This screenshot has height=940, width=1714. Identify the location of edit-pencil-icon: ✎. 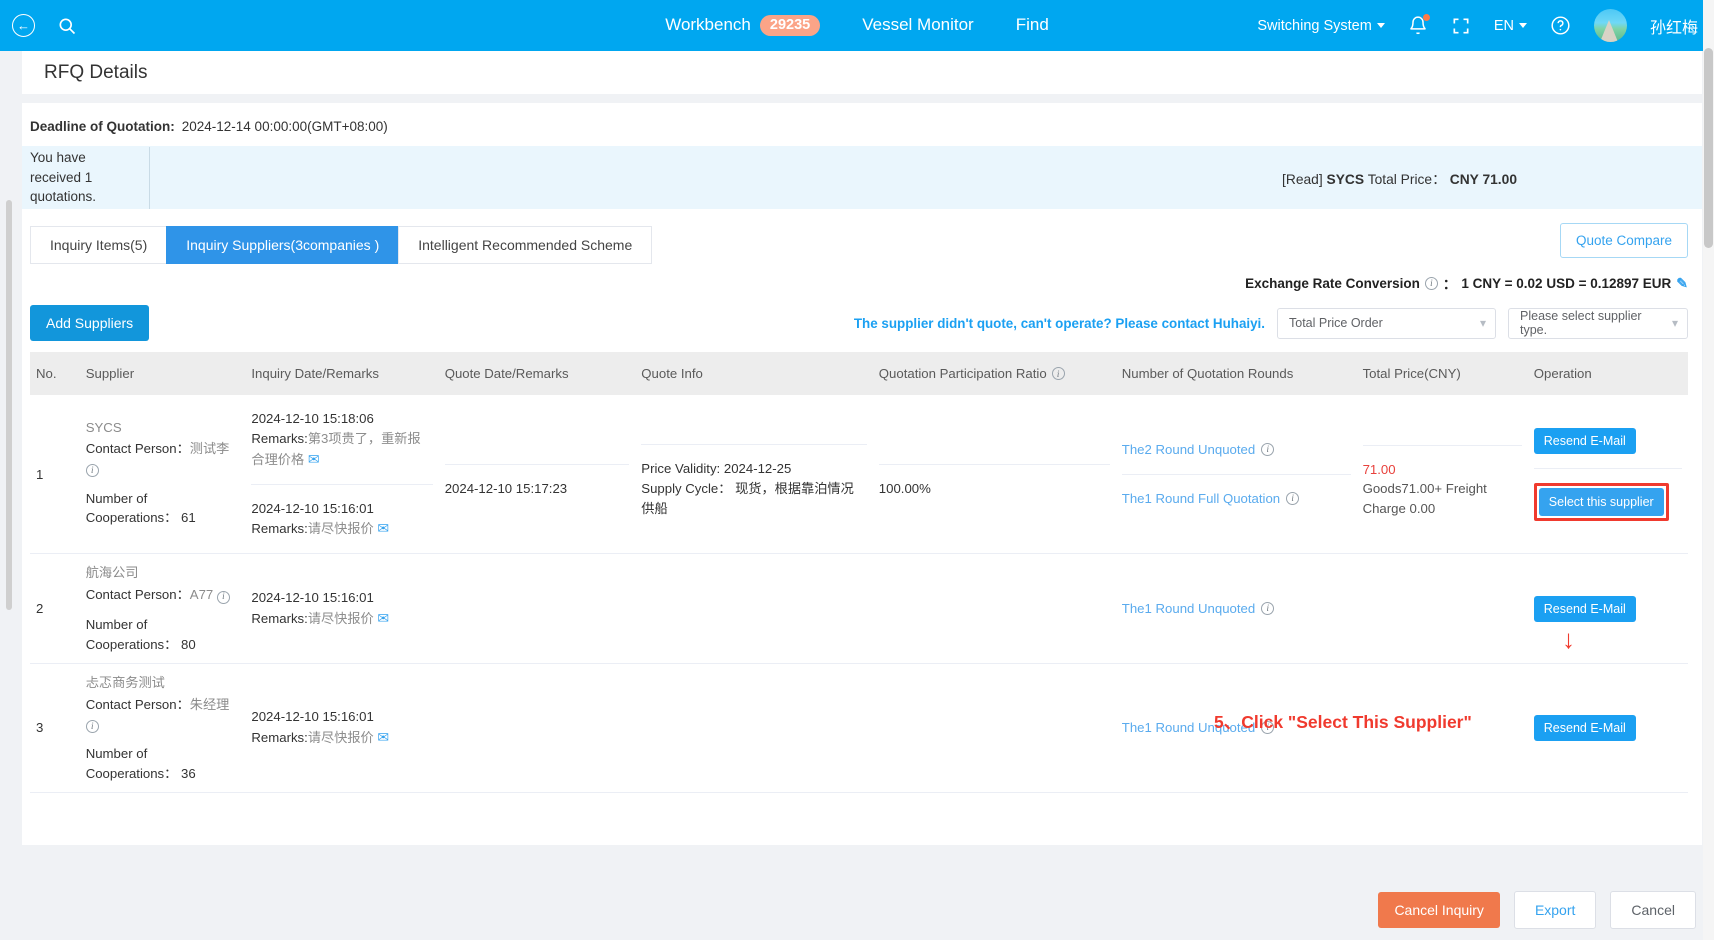
(1682, 283).